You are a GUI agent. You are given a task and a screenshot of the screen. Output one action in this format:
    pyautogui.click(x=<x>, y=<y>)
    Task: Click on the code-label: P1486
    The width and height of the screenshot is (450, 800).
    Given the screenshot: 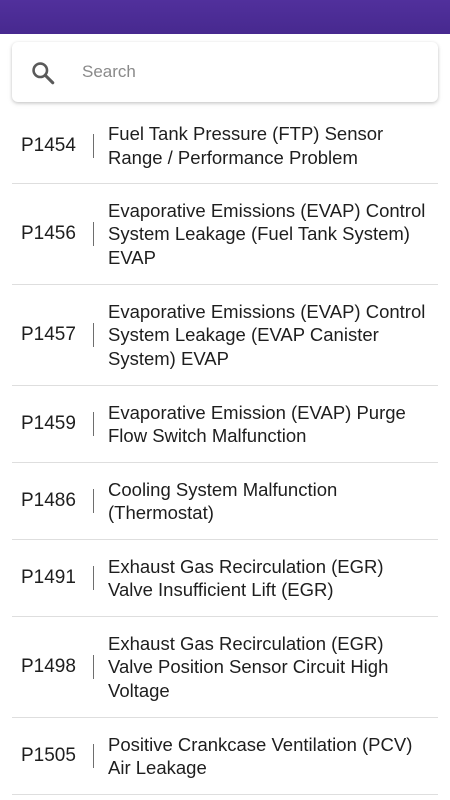 What is the action you would take?
    pyautogui.click(x=53, y=501)
    